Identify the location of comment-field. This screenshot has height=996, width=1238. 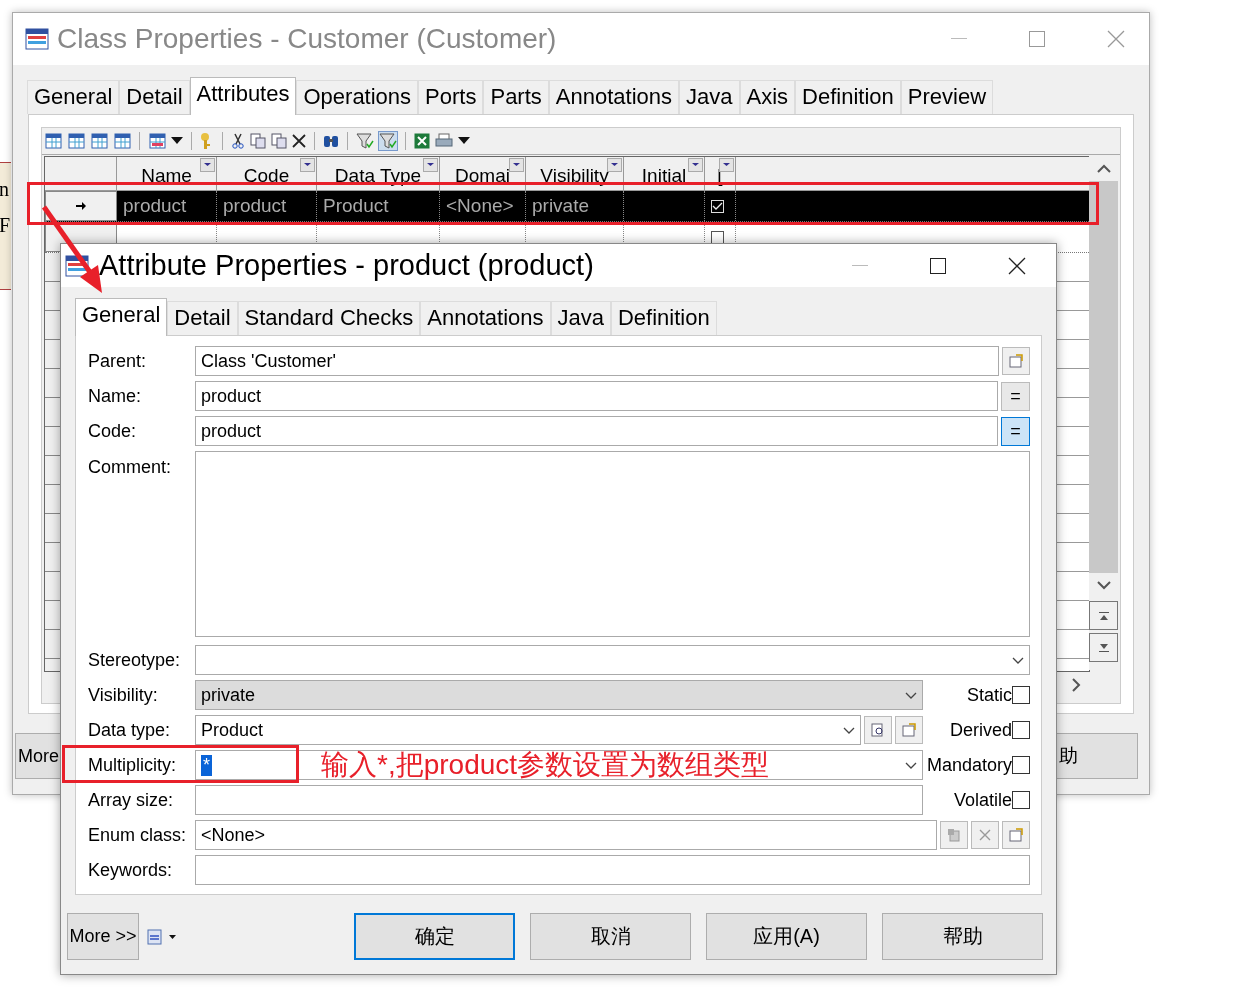
(612, 544).